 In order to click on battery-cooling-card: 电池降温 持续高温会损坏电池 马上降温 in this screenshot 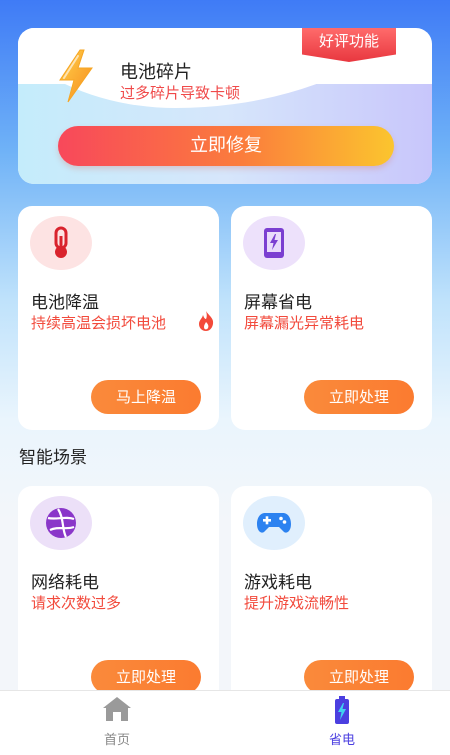, I will do `click(118, 318)`.